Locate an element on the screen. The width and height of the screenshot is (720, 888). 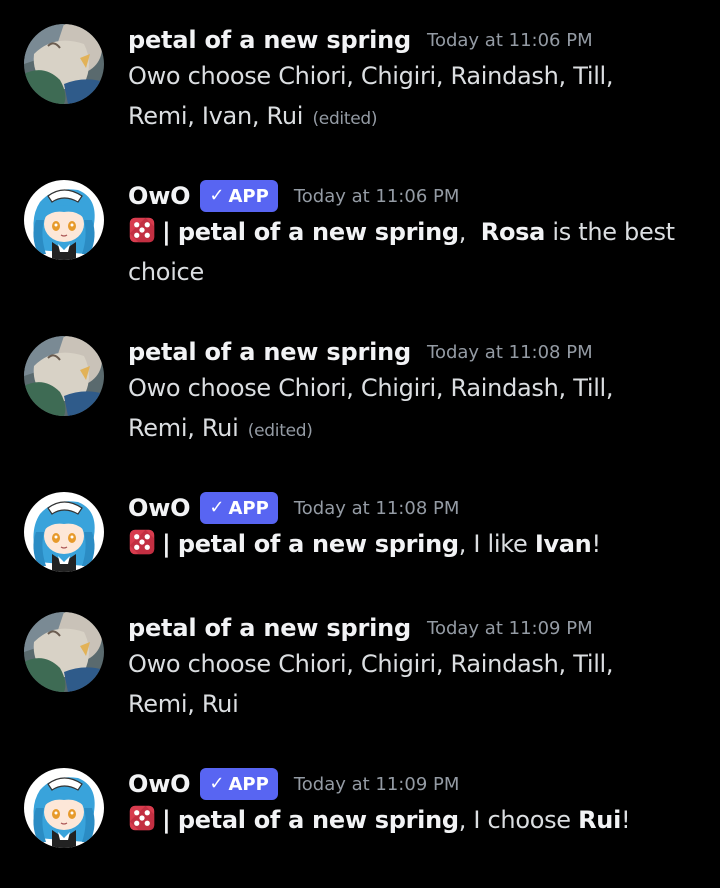
message-header: petal of a new spring Today at 11:08 PM is located at coordinates (418, 352).